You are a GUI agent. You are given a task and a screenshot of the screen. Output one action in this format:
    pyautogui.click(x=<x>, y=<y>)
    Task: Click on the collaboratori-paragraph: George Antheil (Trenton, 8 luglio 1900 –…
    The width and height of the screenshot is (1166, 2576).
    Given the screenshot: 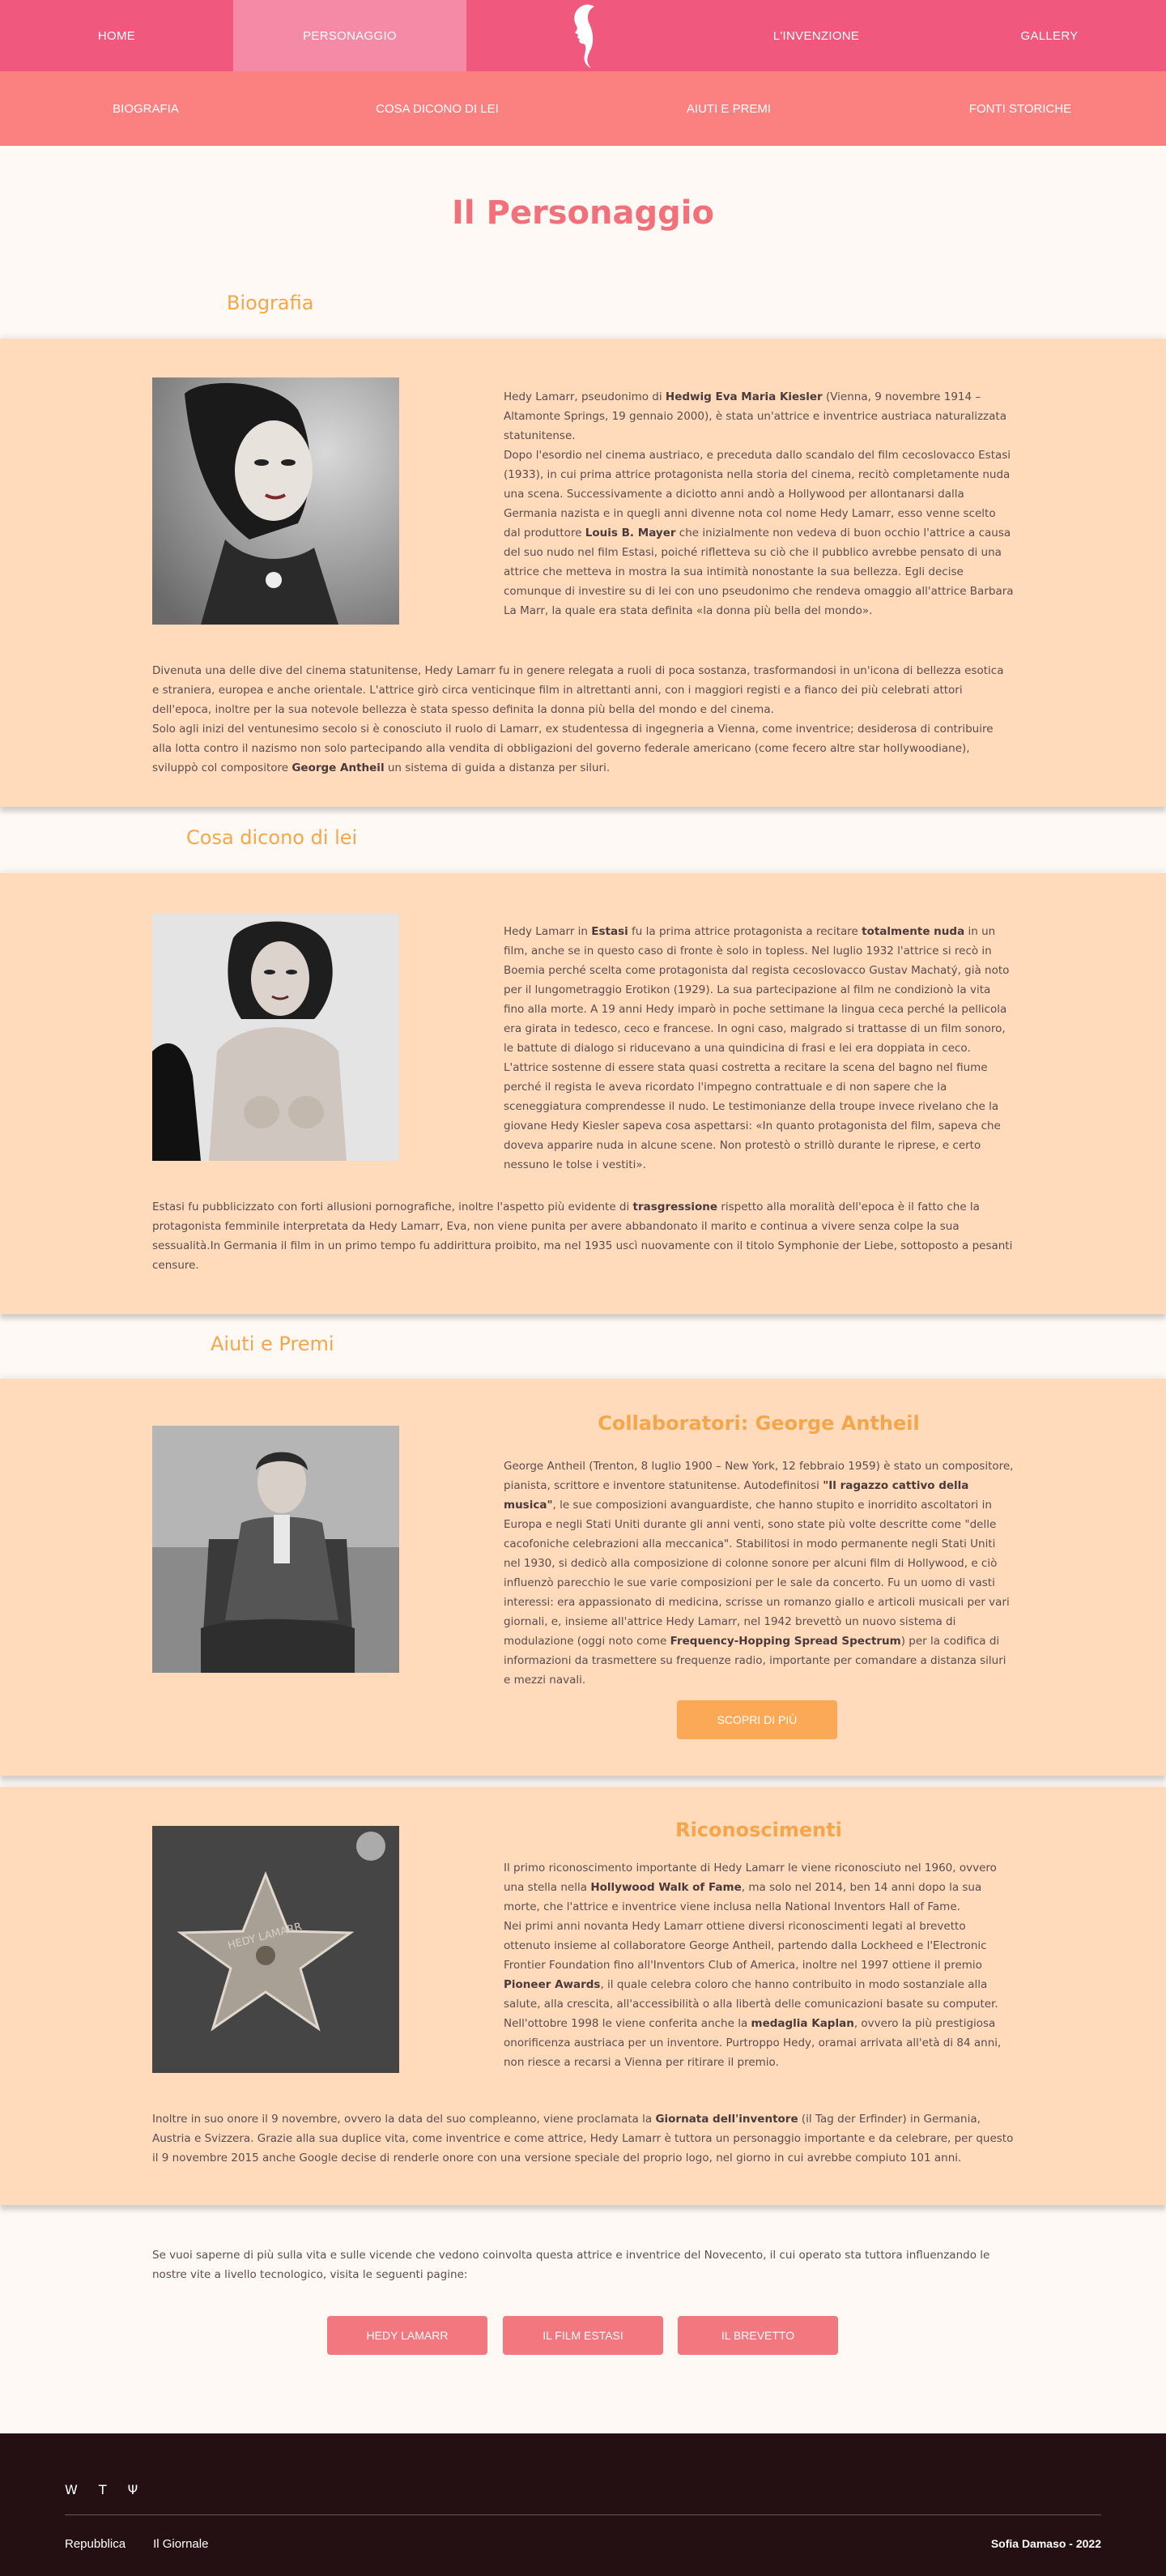 What is the action you would take?
    pyautogui.click(x=759, y=1573)
    